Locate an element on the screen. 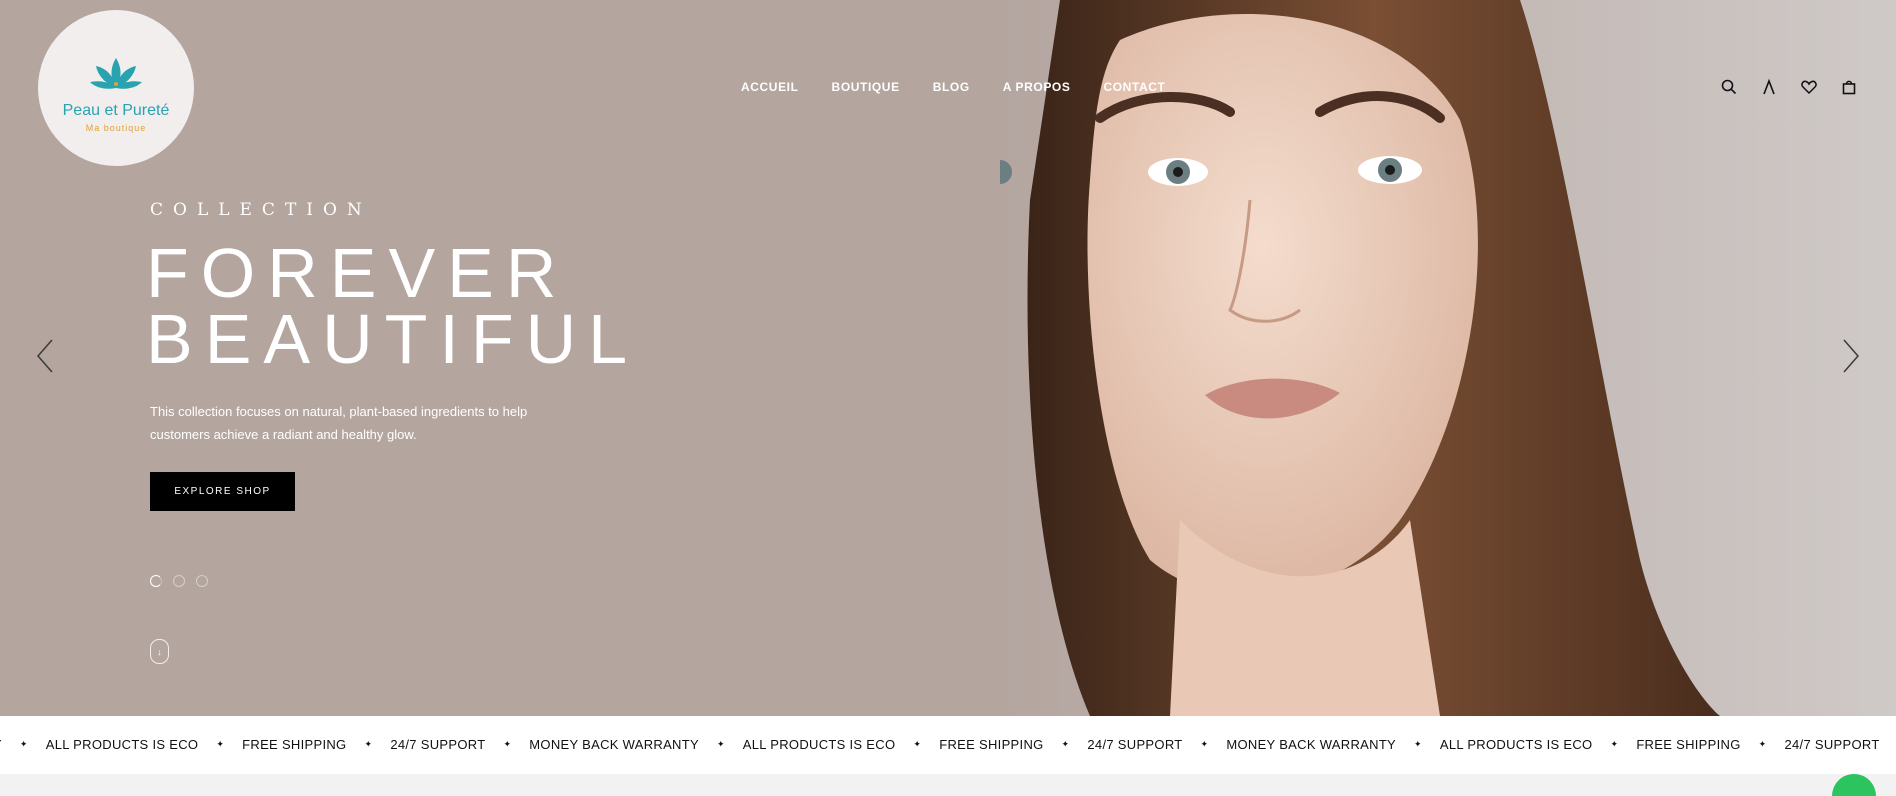  slider-next-arrow-icon is located at coordinates (1851, 356).